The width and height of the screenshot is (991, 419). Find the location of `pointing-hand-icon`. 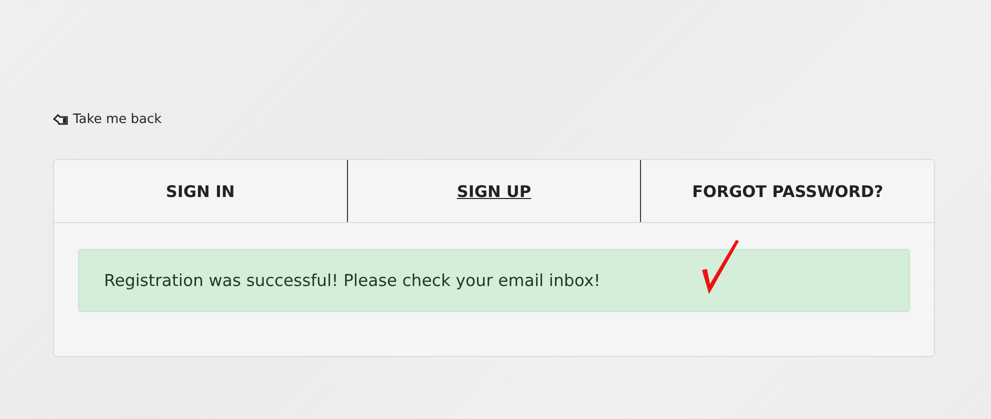

pointing-hand-icon is located at coordinates (61, 119).